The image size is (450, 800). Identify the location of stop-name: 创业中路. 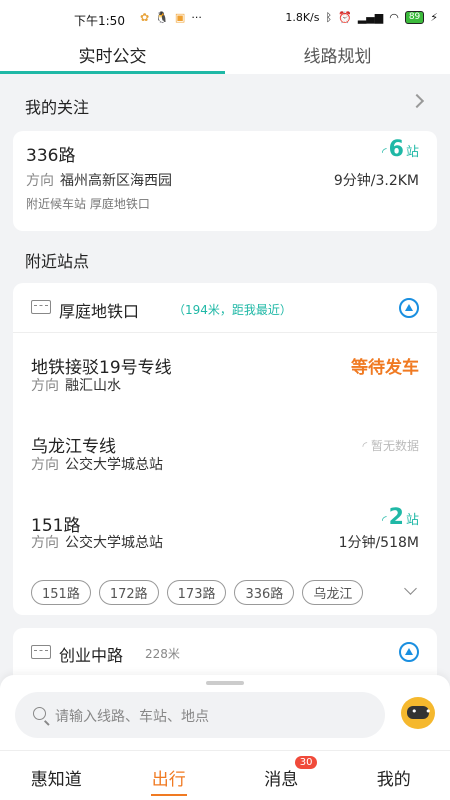
(91, 655).